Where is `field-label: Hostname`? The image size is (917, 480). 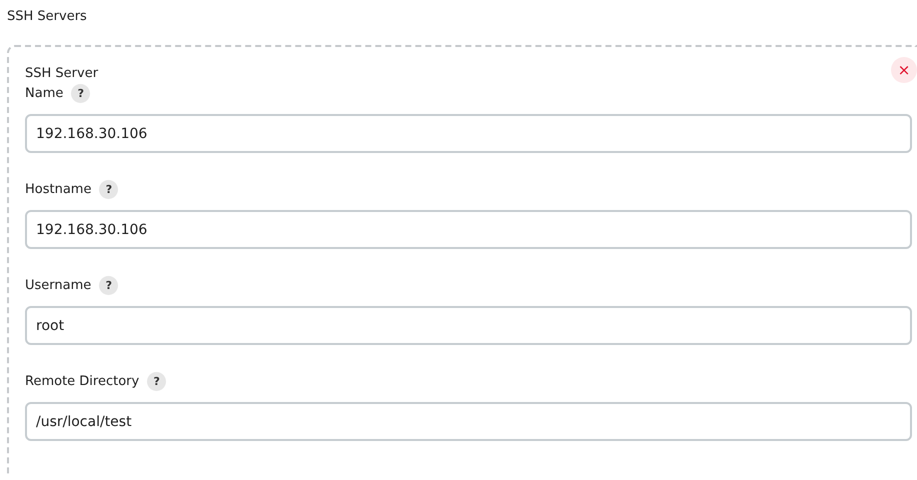 field-label: Hostname is located at coordinates (58, 189).